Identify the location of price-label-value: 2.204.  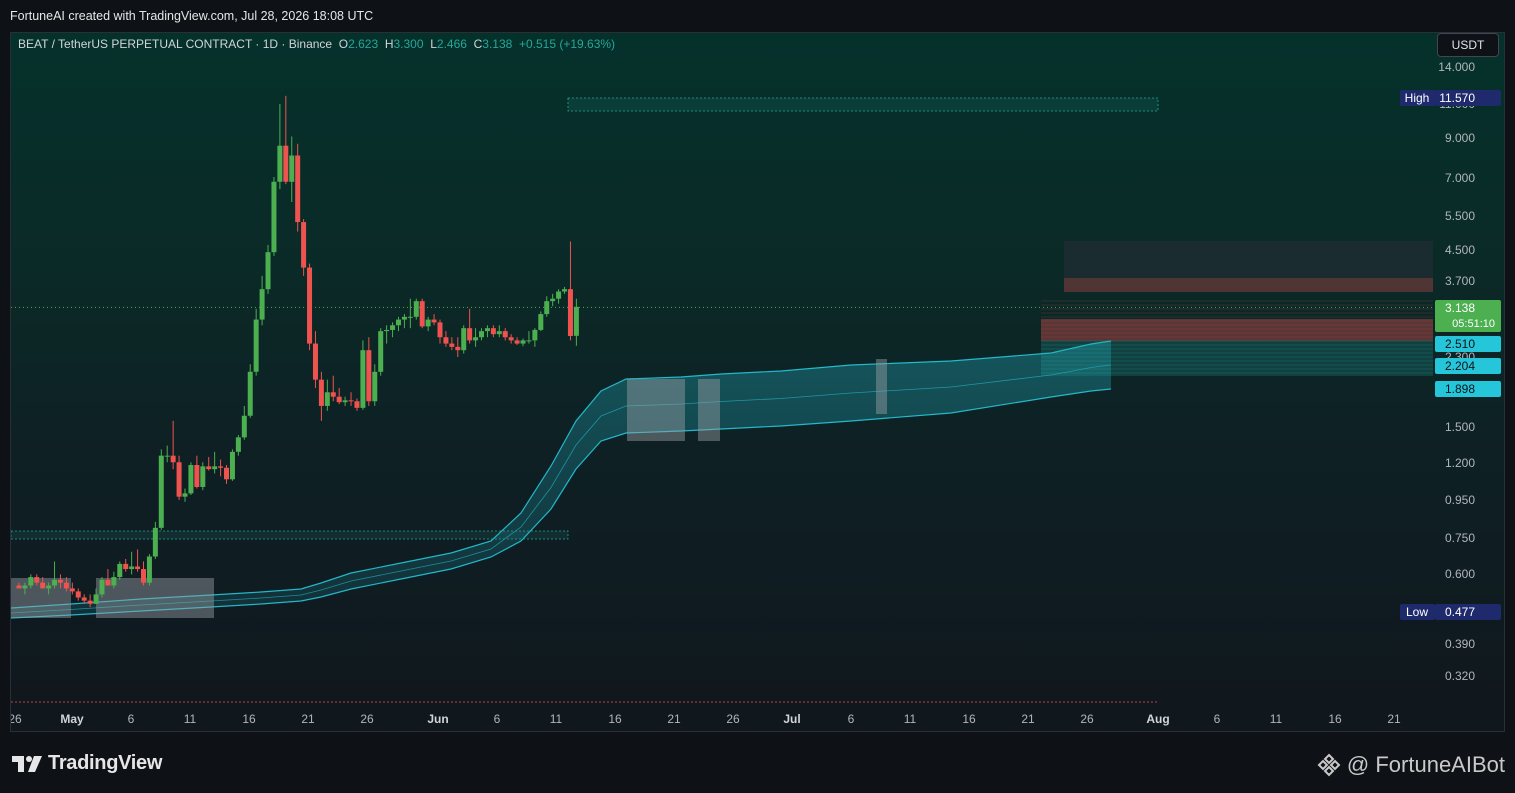
(1460, 366).